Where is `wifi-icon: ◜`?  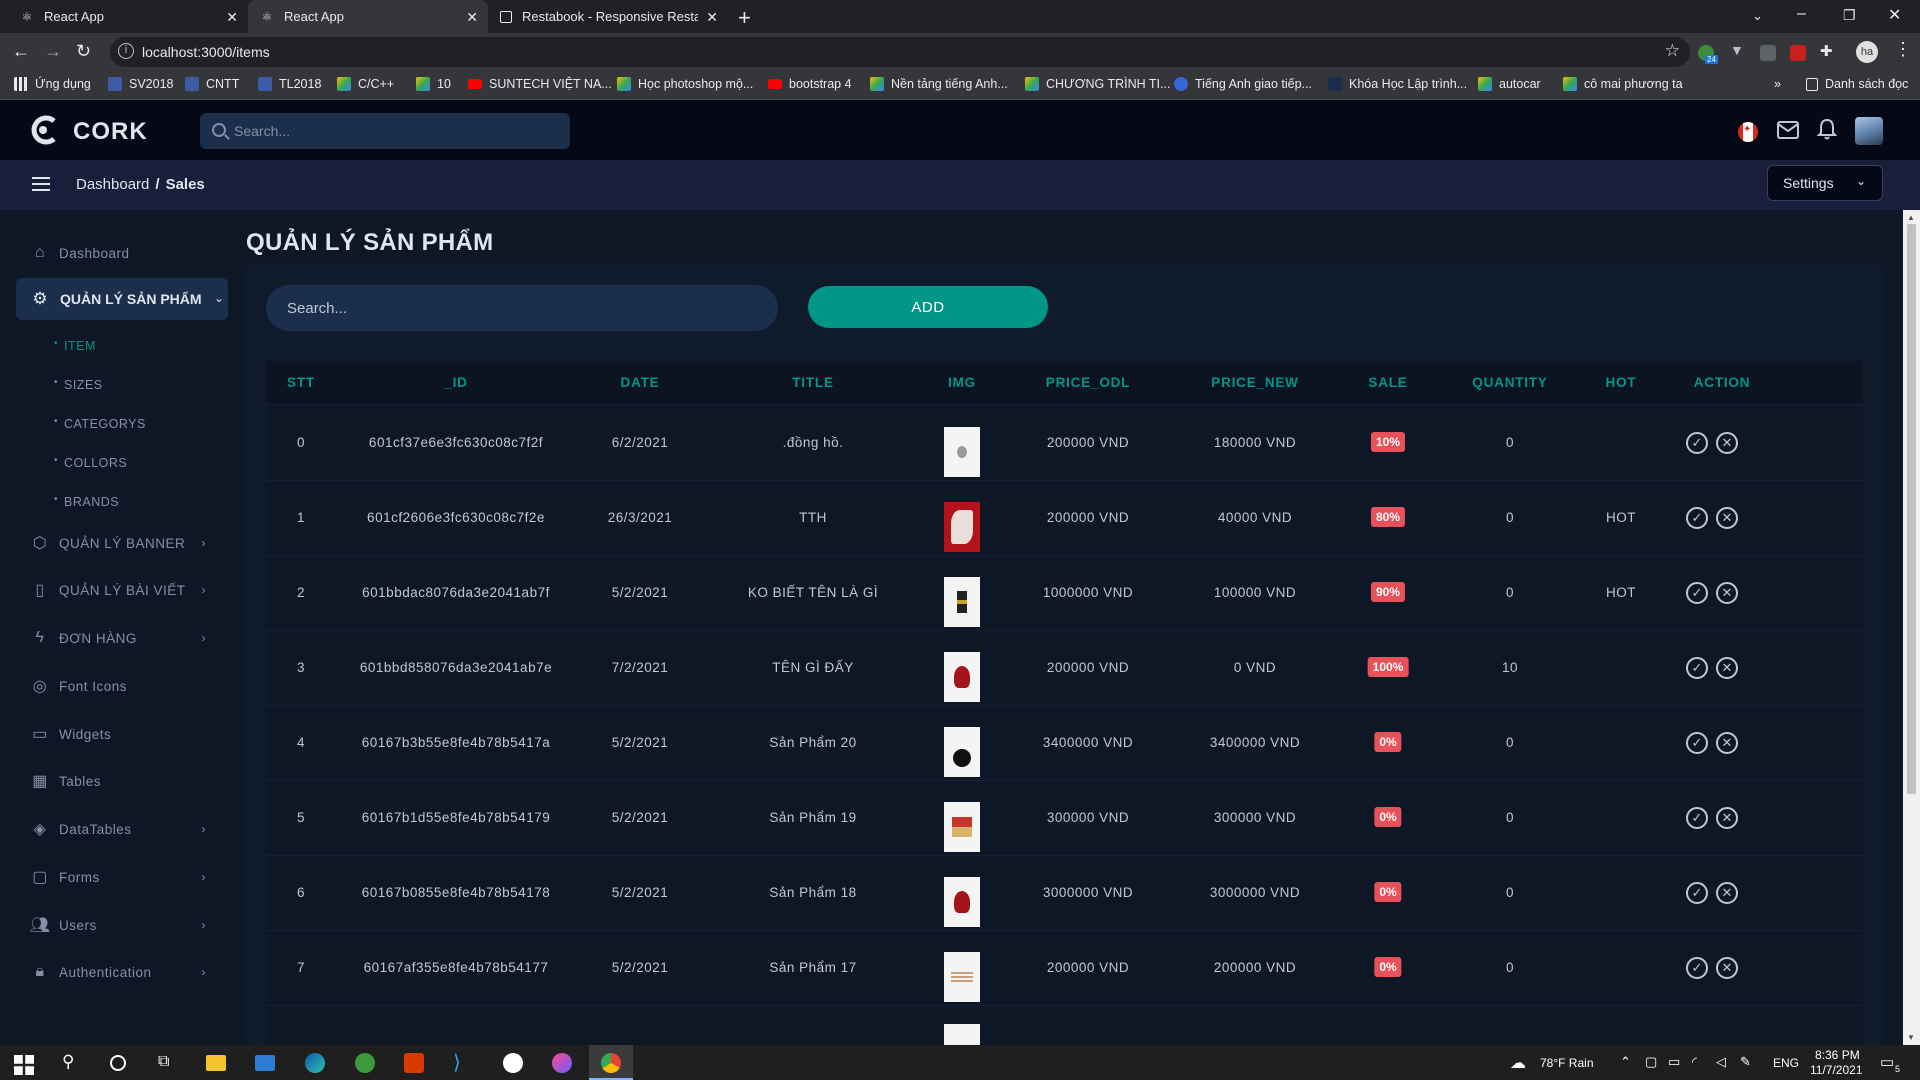
wifi-icon: ◜ is located at coordinates (1694, 1062).